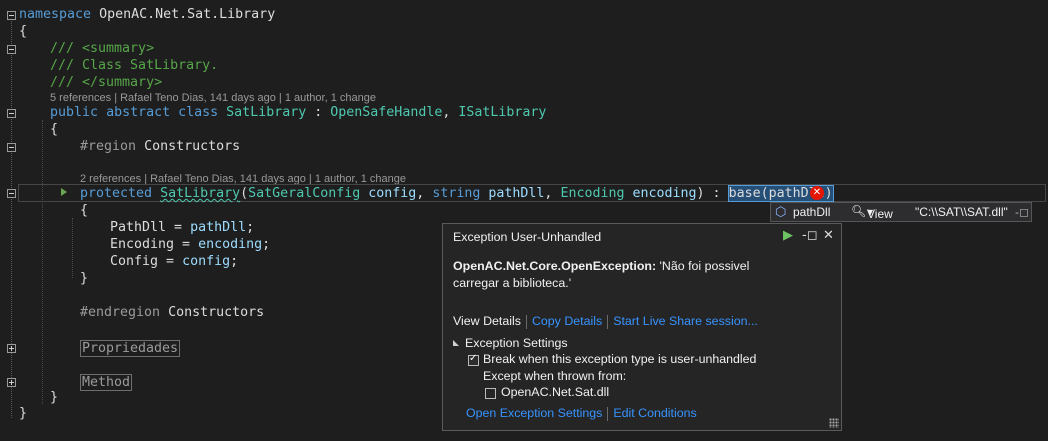 This screenshot has width=1048, height=441. What do you see at coordinates (788, 235) in the screenshot?
I see `continue-icon: ▶` at bounding box center [788, 235].